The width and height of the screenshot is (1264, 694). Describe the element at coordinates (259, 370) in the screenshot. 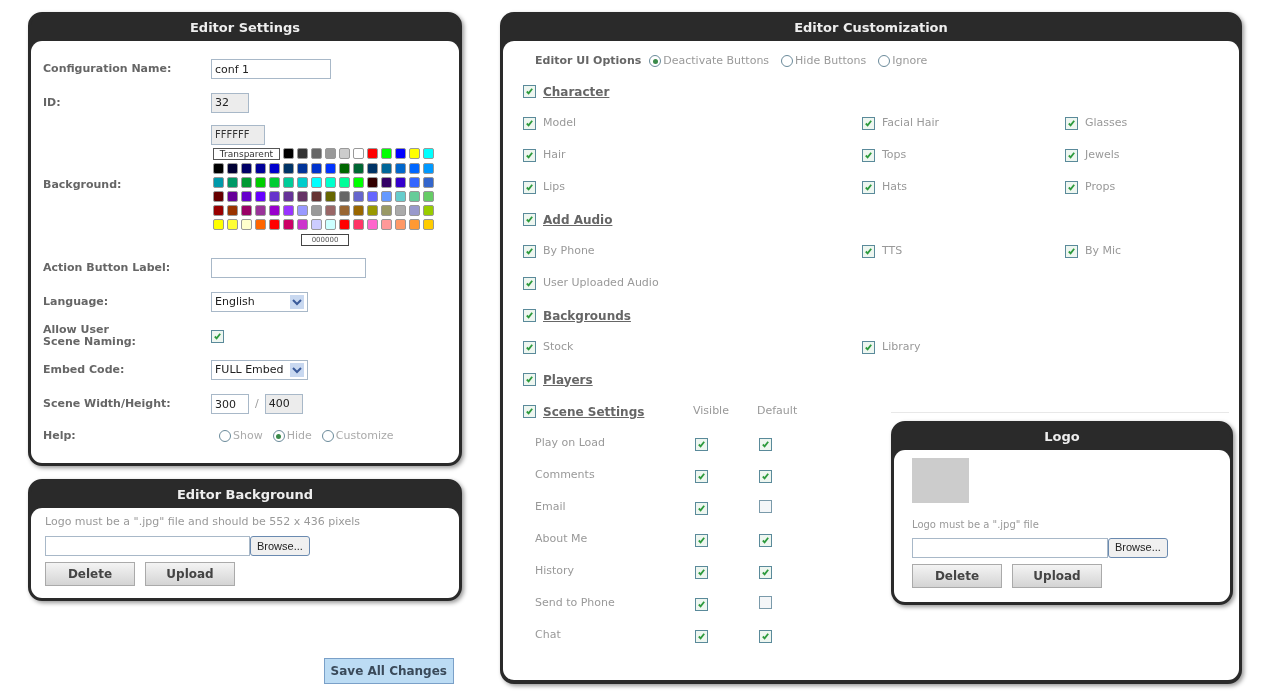

I see `dropdown: FULL Embed` at that location.